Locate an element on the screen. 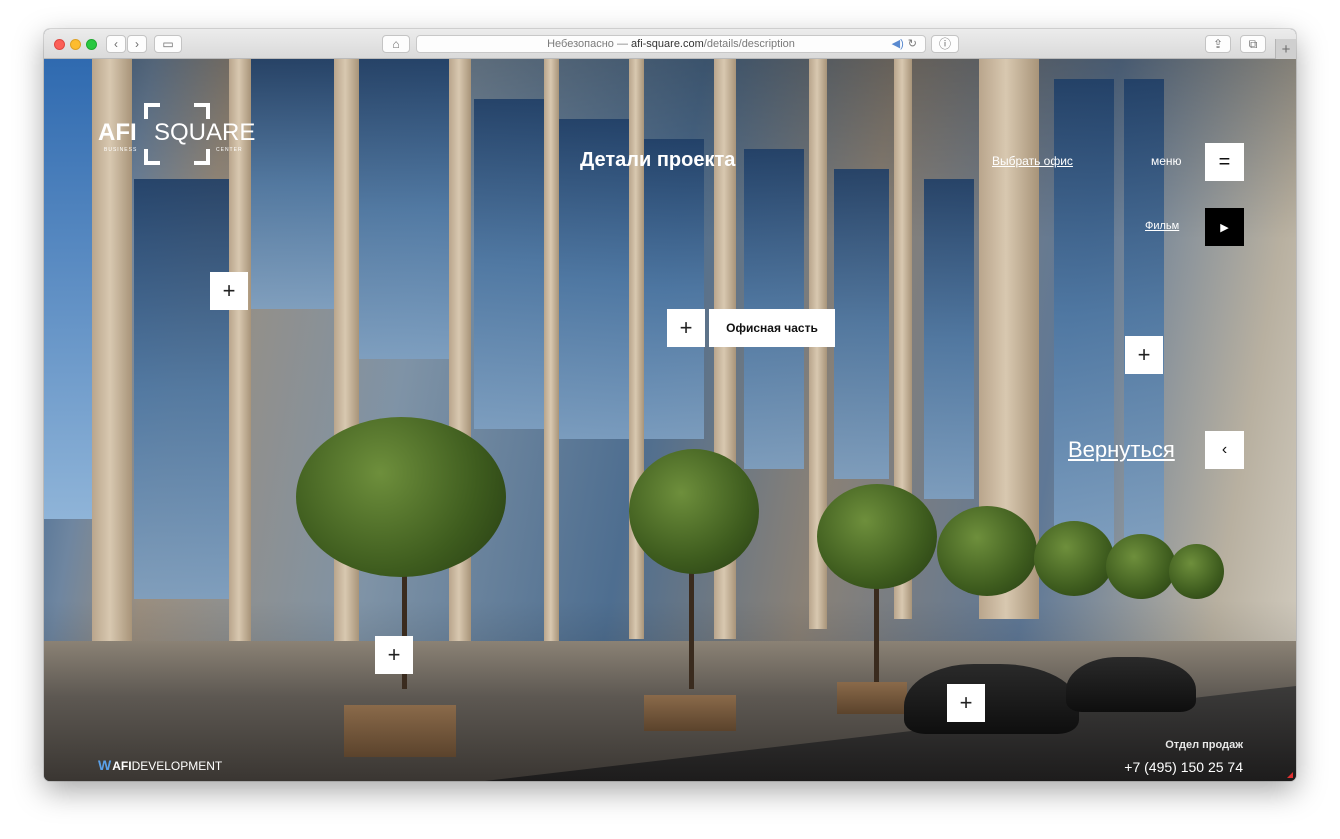  info-icon: ⓘ is located at coordinates (945, 44).